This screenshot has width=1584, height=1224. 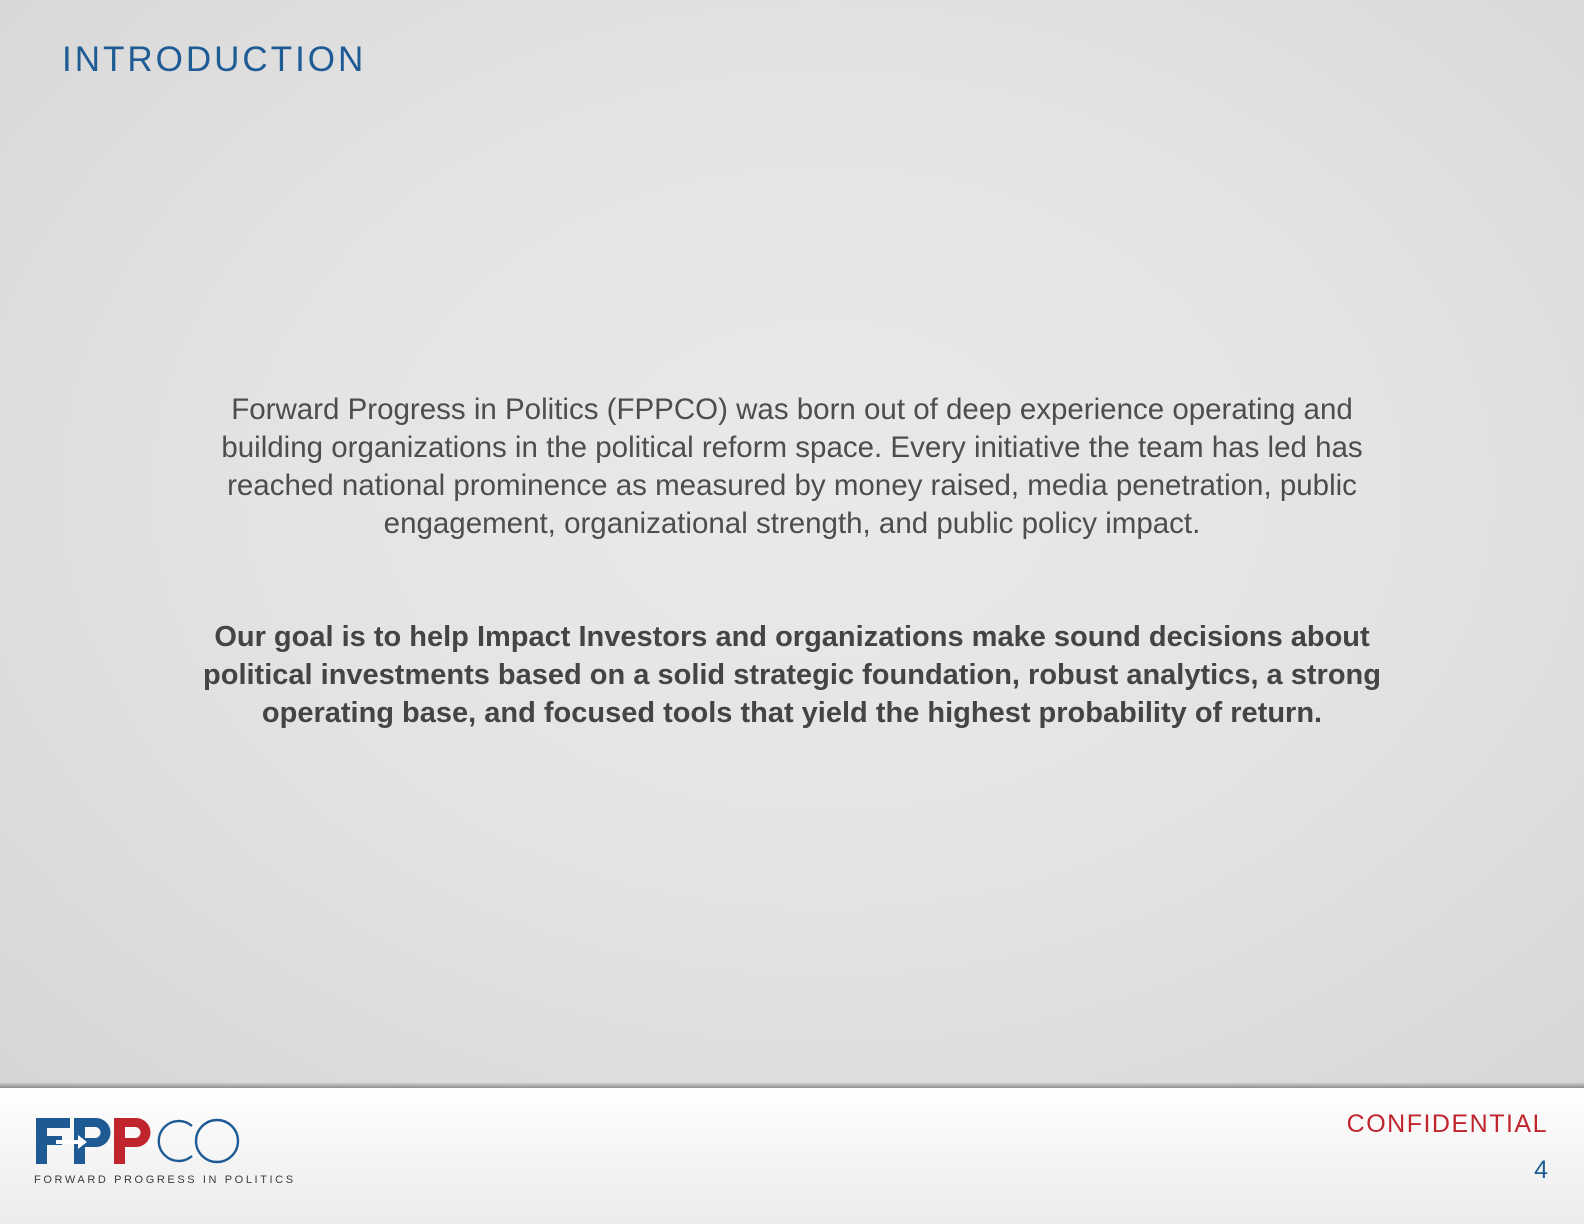 What do you see at coordinates (138, 1141) in the screenshot?
I see `fppco-logo-mark` at bounding box center [138, 1141].